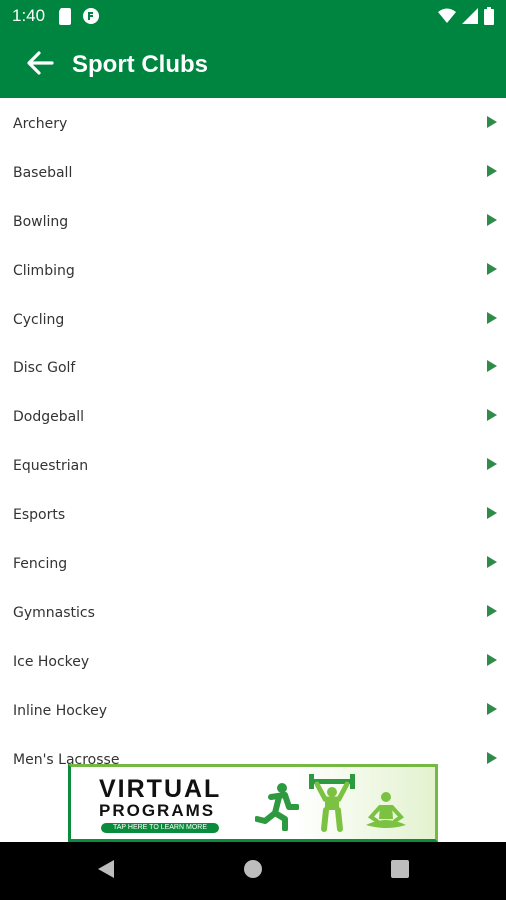  What do you see at coordinates (44, 368) in the screenshot?
I see `list-item-label: Disc Golf` at bounding box center [44, 368].